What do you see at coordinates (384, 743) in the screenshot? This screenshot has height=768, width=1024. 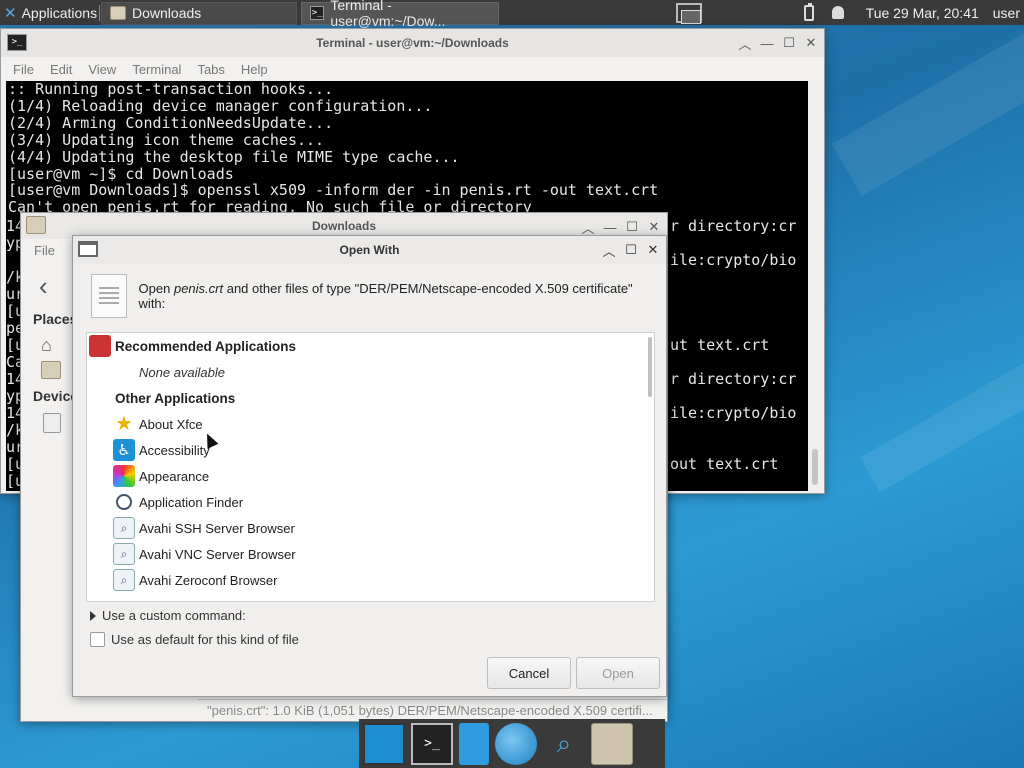 I see `show-desktop-icon` at bounding box center [384, 743].